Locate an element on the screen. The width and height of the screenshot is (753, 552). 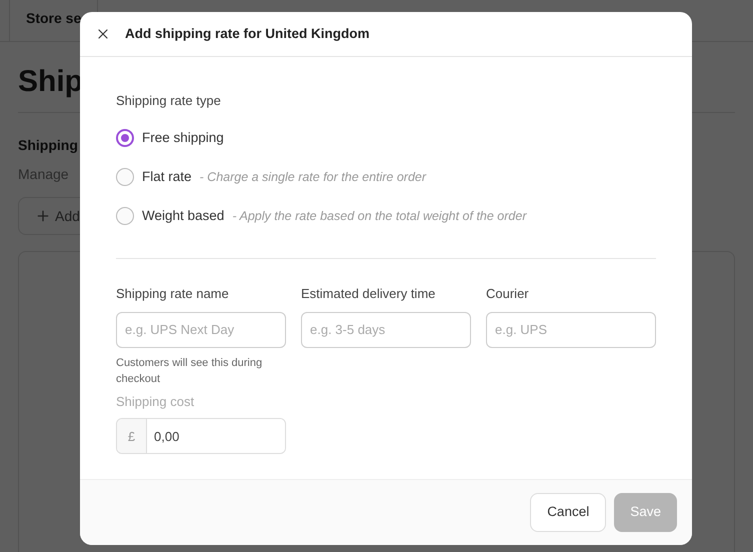
option-hint: - Charge a single rate for the entire order is located at coordinates (313, 177).